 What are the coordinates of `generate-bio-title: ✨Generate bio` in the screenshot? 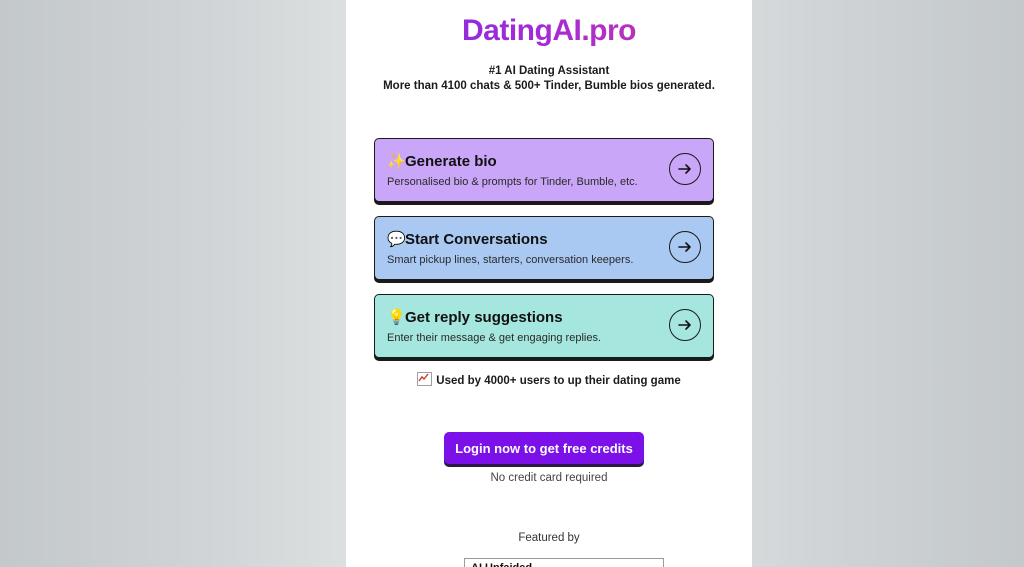 It's located at (442, 161).